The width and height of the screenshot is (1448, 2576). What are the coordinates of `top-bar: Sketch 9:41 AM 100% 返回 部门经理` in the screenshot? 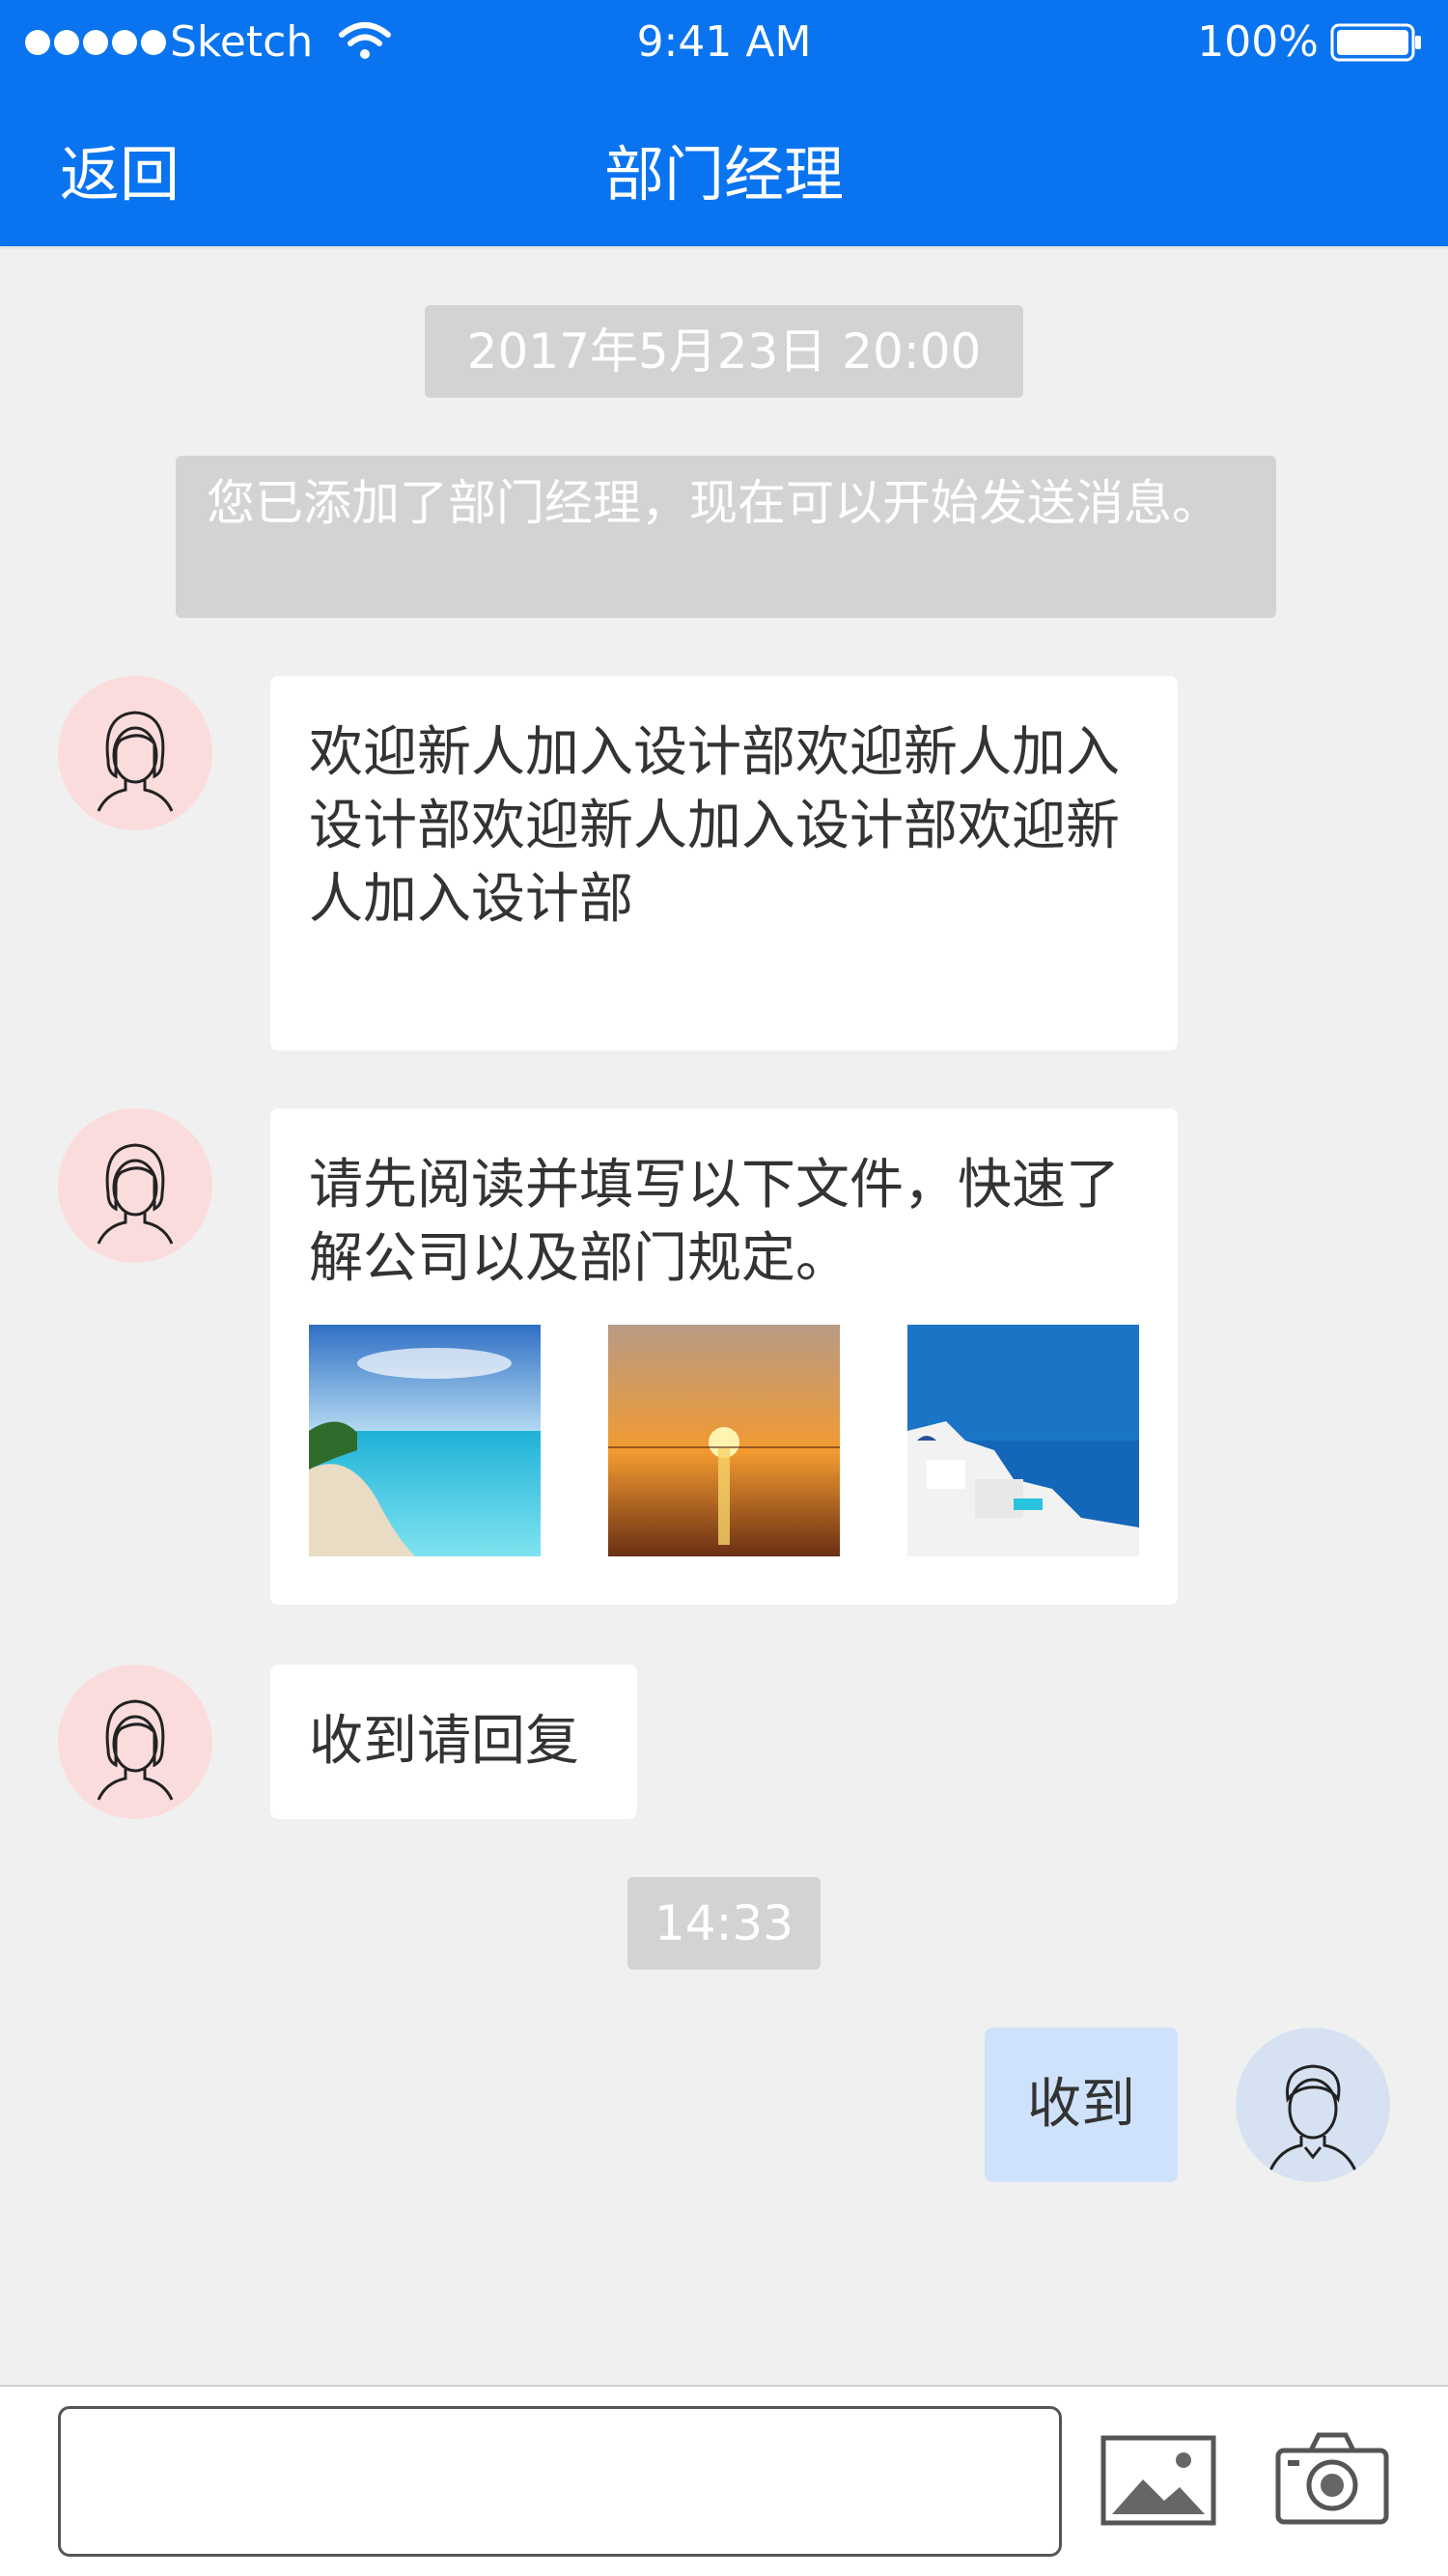 It's located at (724, 123).